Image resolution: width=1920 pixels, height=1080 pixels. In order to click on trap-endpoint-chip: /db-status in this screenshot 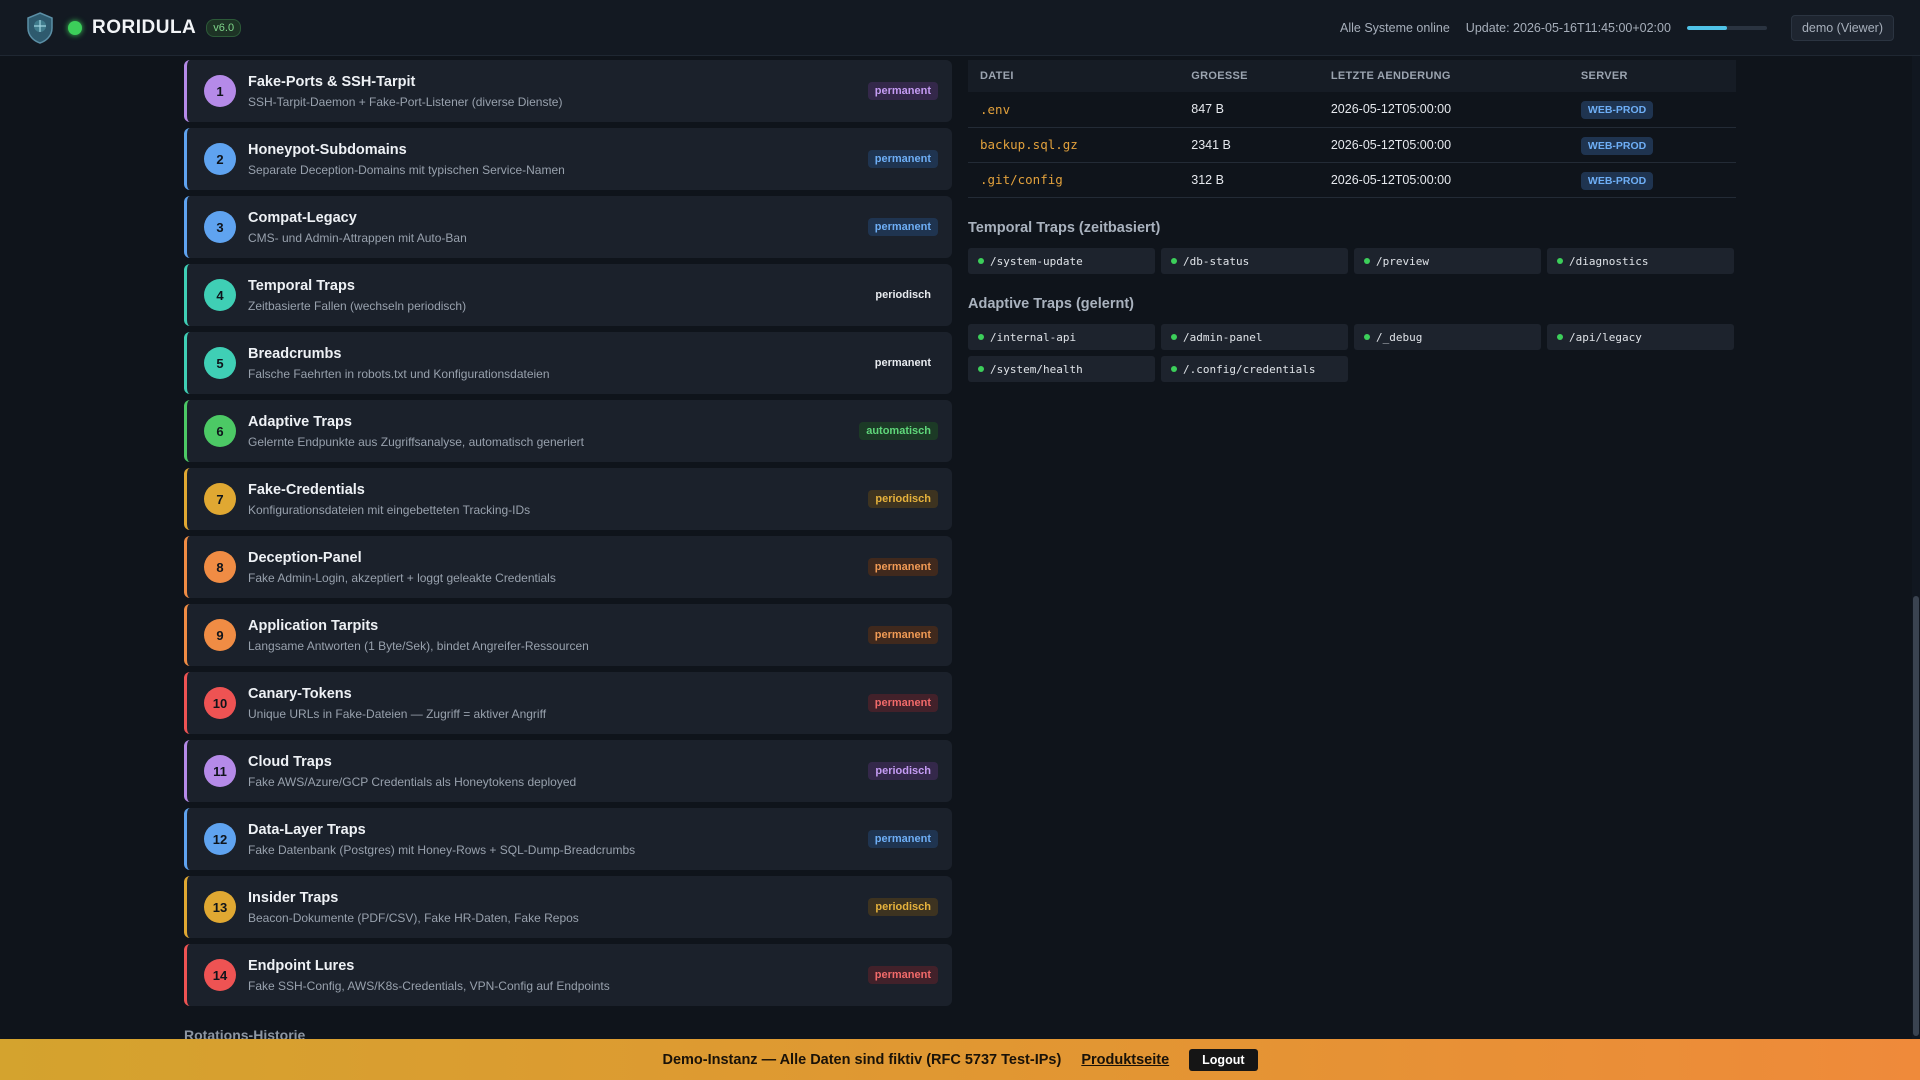, I will do `click(1254, 261)`.